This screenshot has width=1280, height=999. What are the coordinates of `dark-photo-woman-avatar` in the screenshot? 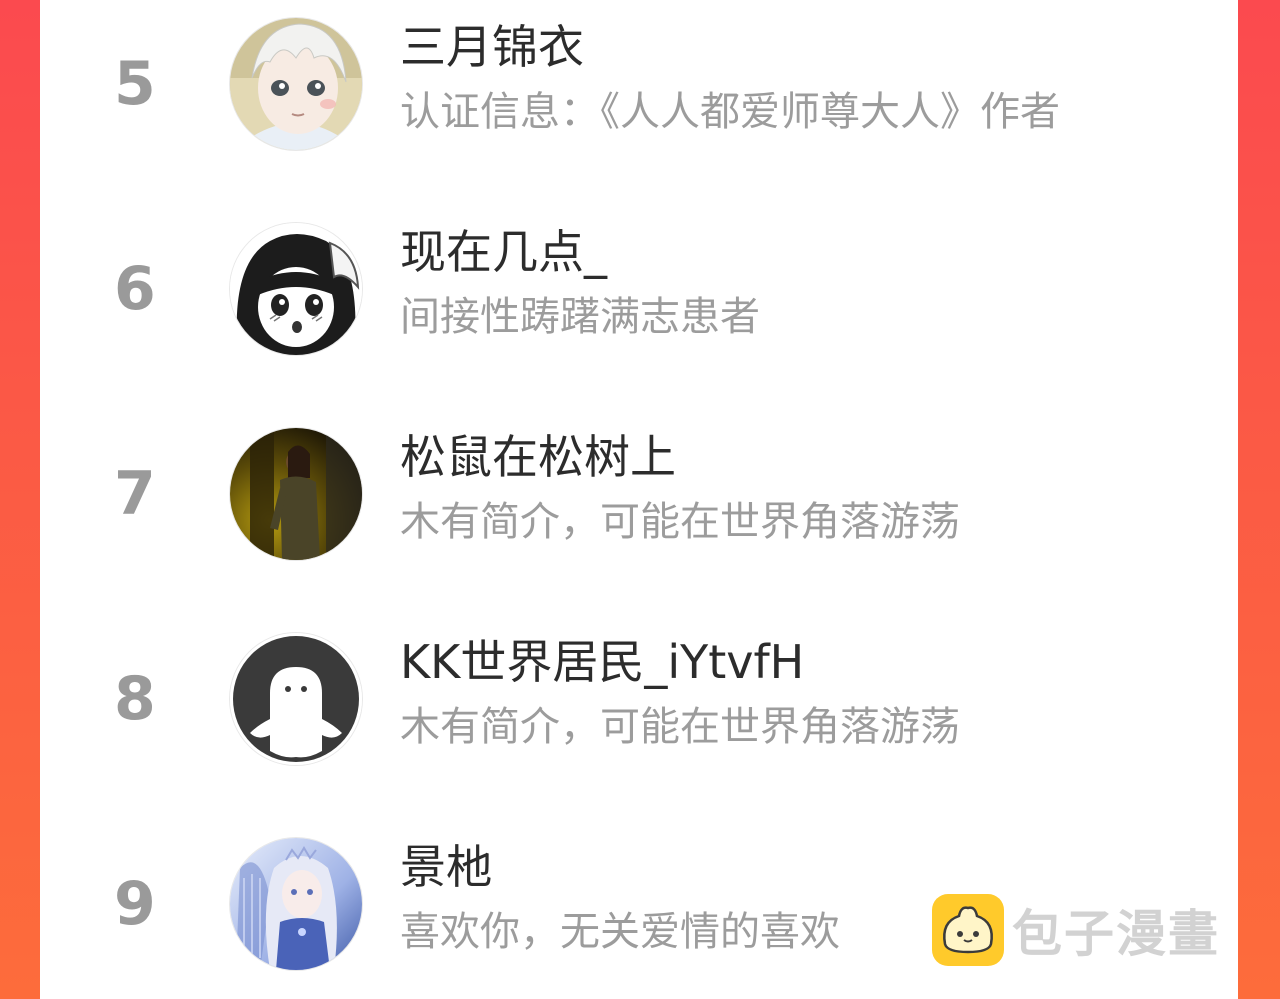 It's located at (296, 494).